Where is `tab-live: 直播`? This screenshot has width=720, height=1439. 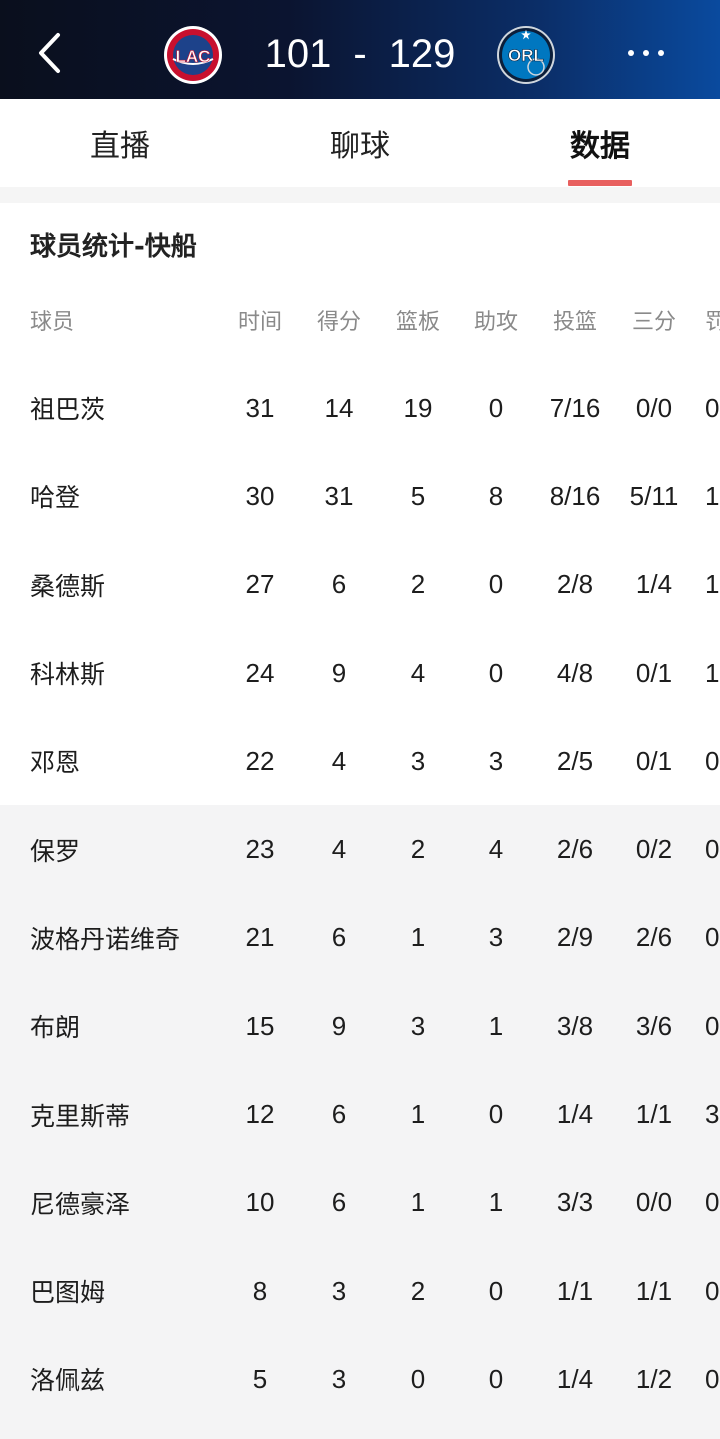
tab-live: 直播 is located at coordinates (120, 143).